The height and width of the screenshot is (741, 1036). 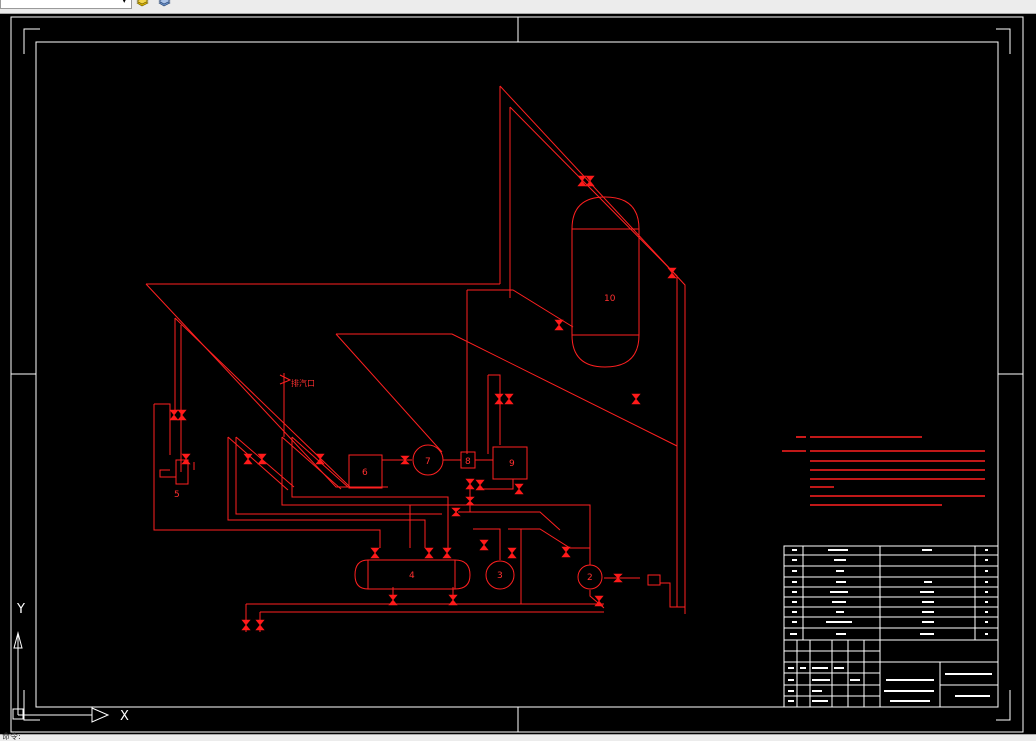 What do you see at coordinates (124, 716) in the screenshot?
I see `ucs-x-label: X` at bounding box center [124, 716].